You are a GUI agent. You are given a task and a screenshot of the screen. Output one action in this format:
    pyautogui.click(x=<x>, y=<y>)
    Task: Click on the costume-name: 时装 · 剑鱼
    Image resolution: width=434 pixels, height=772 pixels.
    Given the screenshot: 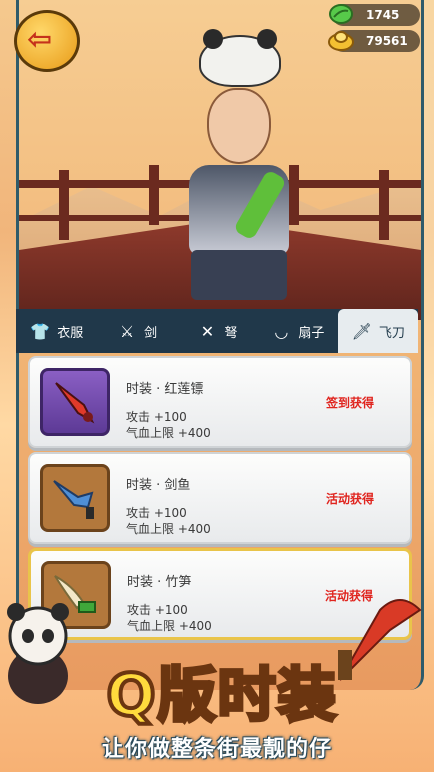 What is the action you would take?
    pyautogui.click(x=158, y=485)
    